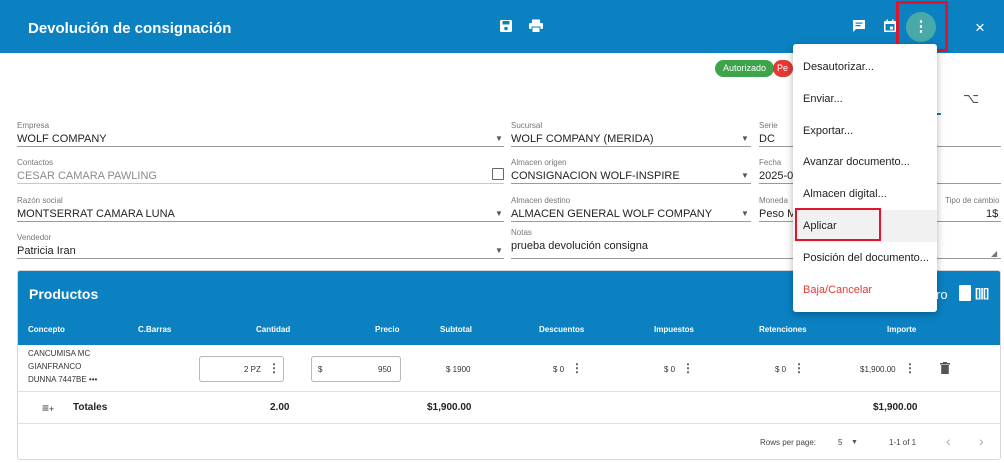  Describe the element at coordinates (509, 423) in the screenshot. I see `totals-separator` at that location.